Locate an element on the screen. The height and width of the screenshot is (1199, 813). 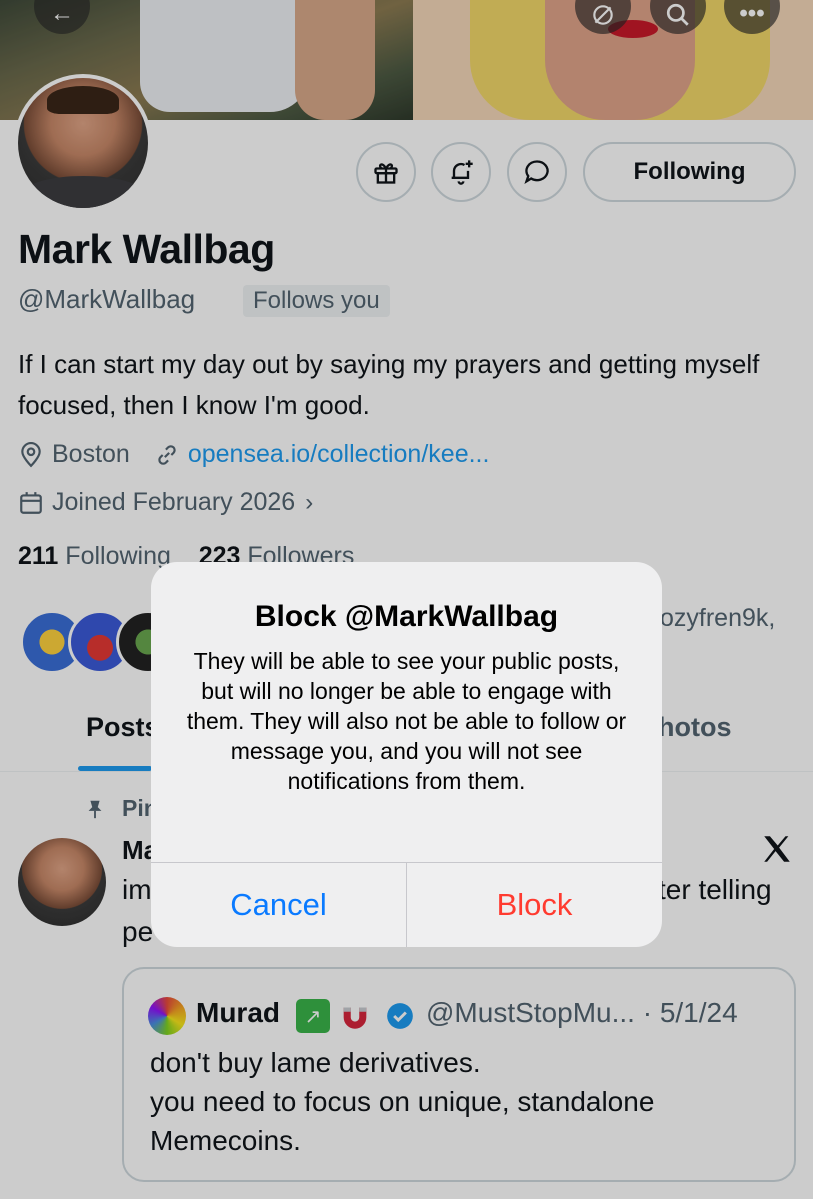
cancel-button: Cancel is located at coordinates (278, 905).